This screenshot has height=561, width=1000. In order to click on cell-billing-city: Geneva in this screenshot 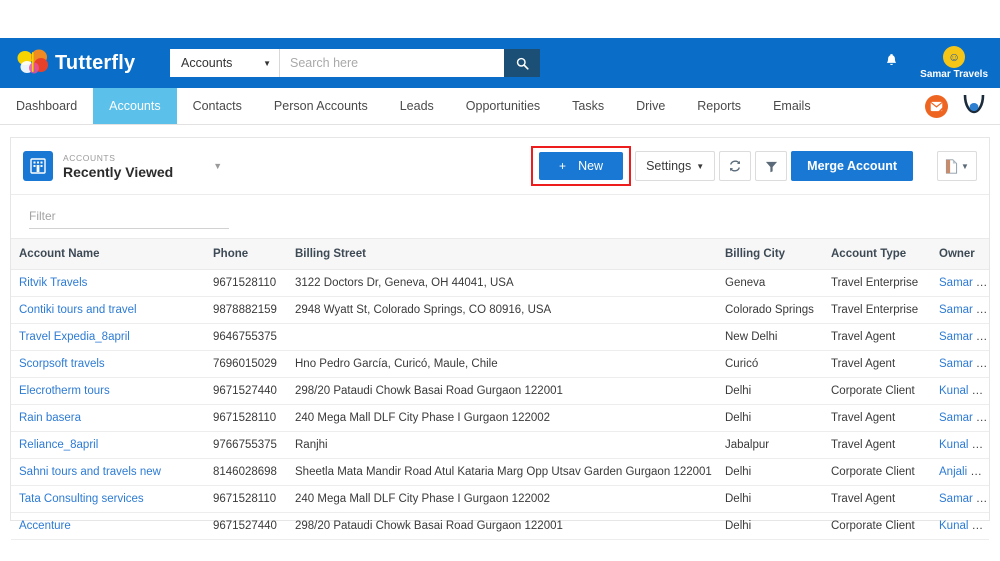, I will do `click(778, 283)`.